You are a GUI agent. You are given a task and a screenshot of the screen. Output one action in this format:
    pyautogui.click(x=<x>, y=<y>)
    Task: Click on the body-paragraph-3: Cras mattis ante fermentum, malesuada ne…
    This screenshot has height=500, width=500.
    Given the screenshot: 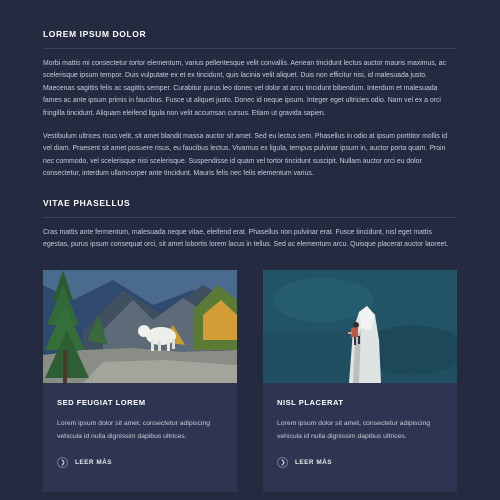 What is the action you would take?
    pyautogui.click(x=246, y=238)
    